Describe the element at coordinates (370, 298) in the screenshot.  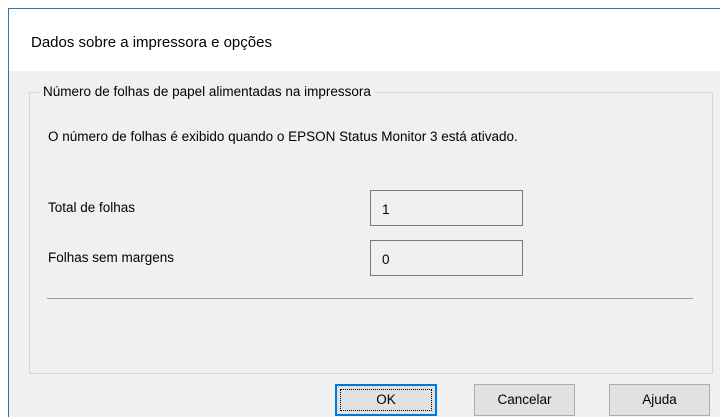
I see `separator-line` at that location.